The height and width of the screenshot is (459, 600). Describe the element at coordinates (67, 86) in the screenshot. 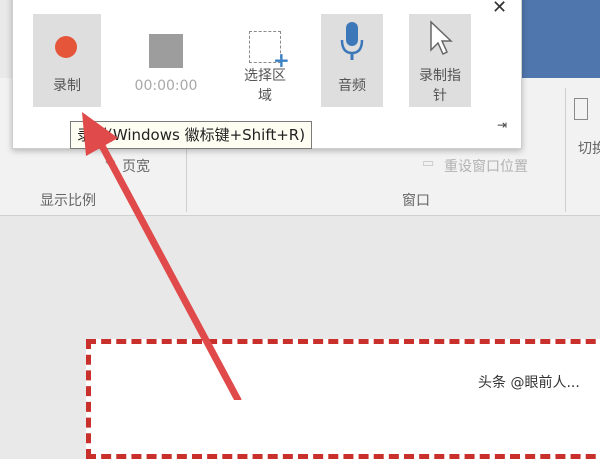

I see `record-label: 录制` at that location.